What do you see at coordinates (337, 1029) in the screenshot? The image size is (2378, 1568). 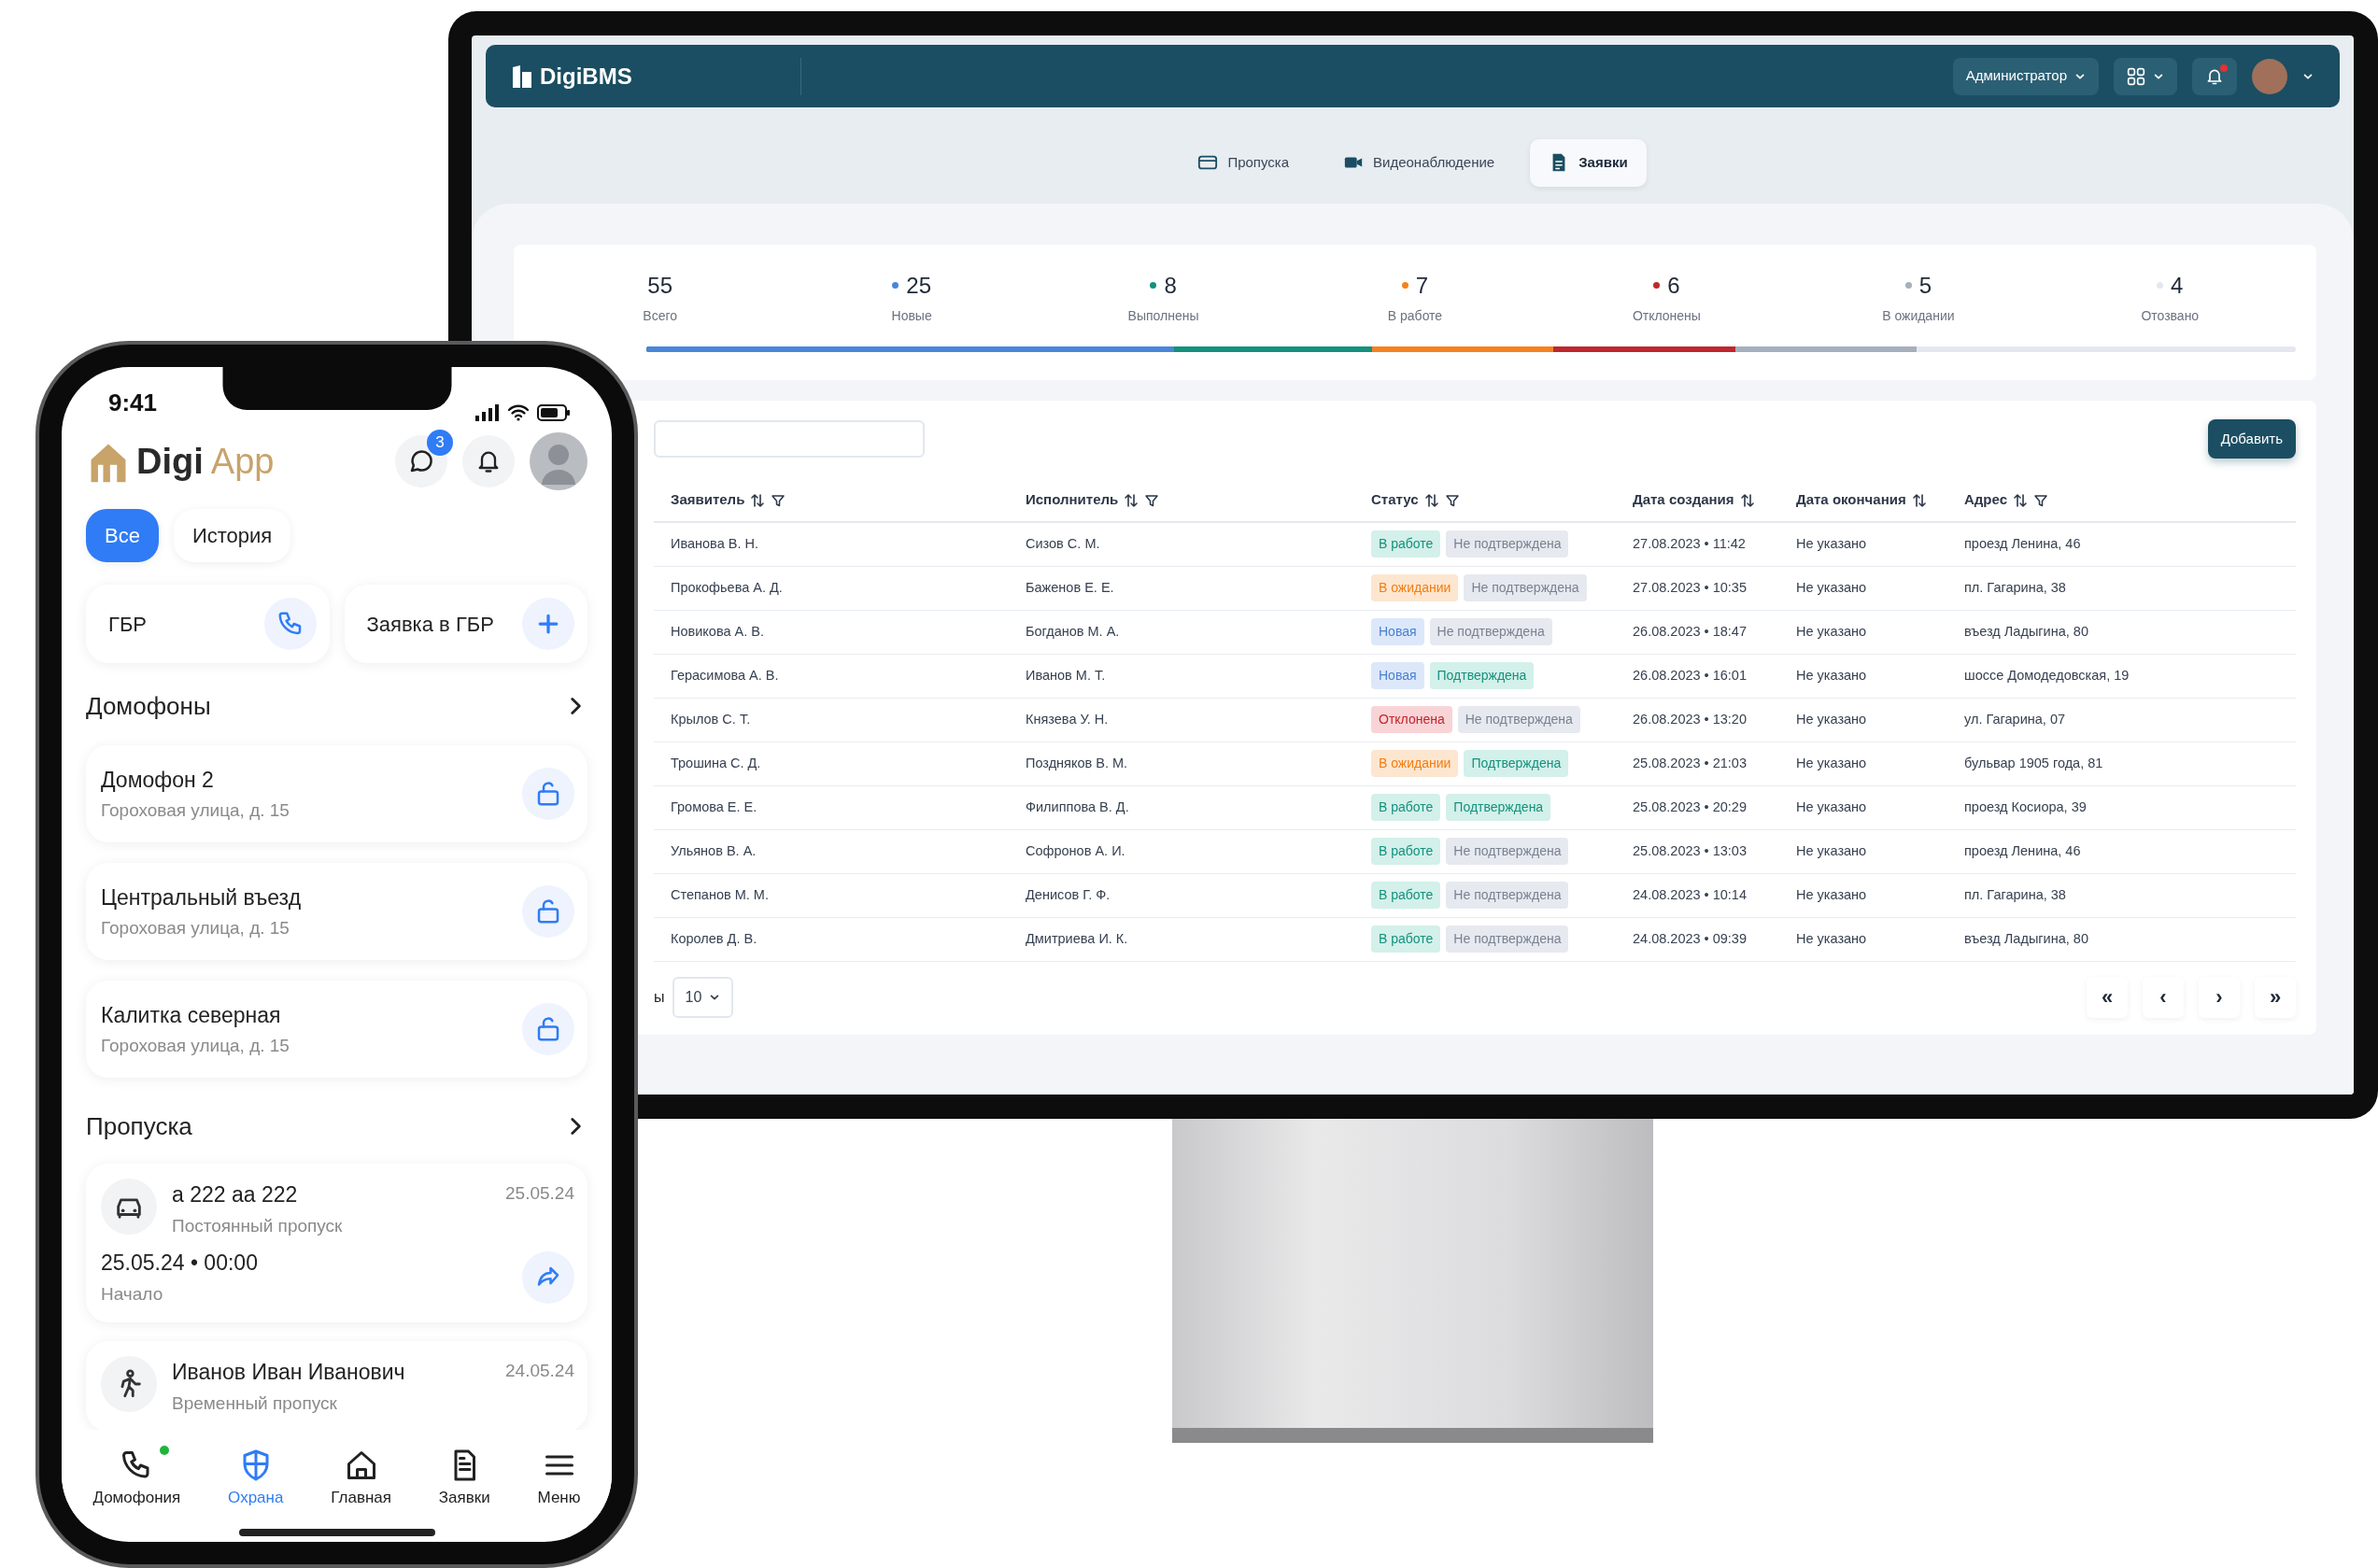 I see `intercom-card: Калитка северная Гороховая улица, д. 15` at bounding box center [337, 1029].